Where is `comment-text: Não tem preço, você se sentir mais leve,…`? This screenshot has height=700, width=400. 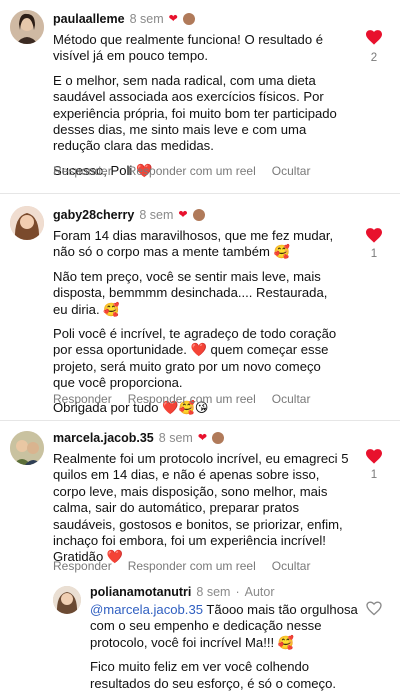
comment-text: Não tem preço, você se sentir mais leve,… is located at coordinates (190, 292).